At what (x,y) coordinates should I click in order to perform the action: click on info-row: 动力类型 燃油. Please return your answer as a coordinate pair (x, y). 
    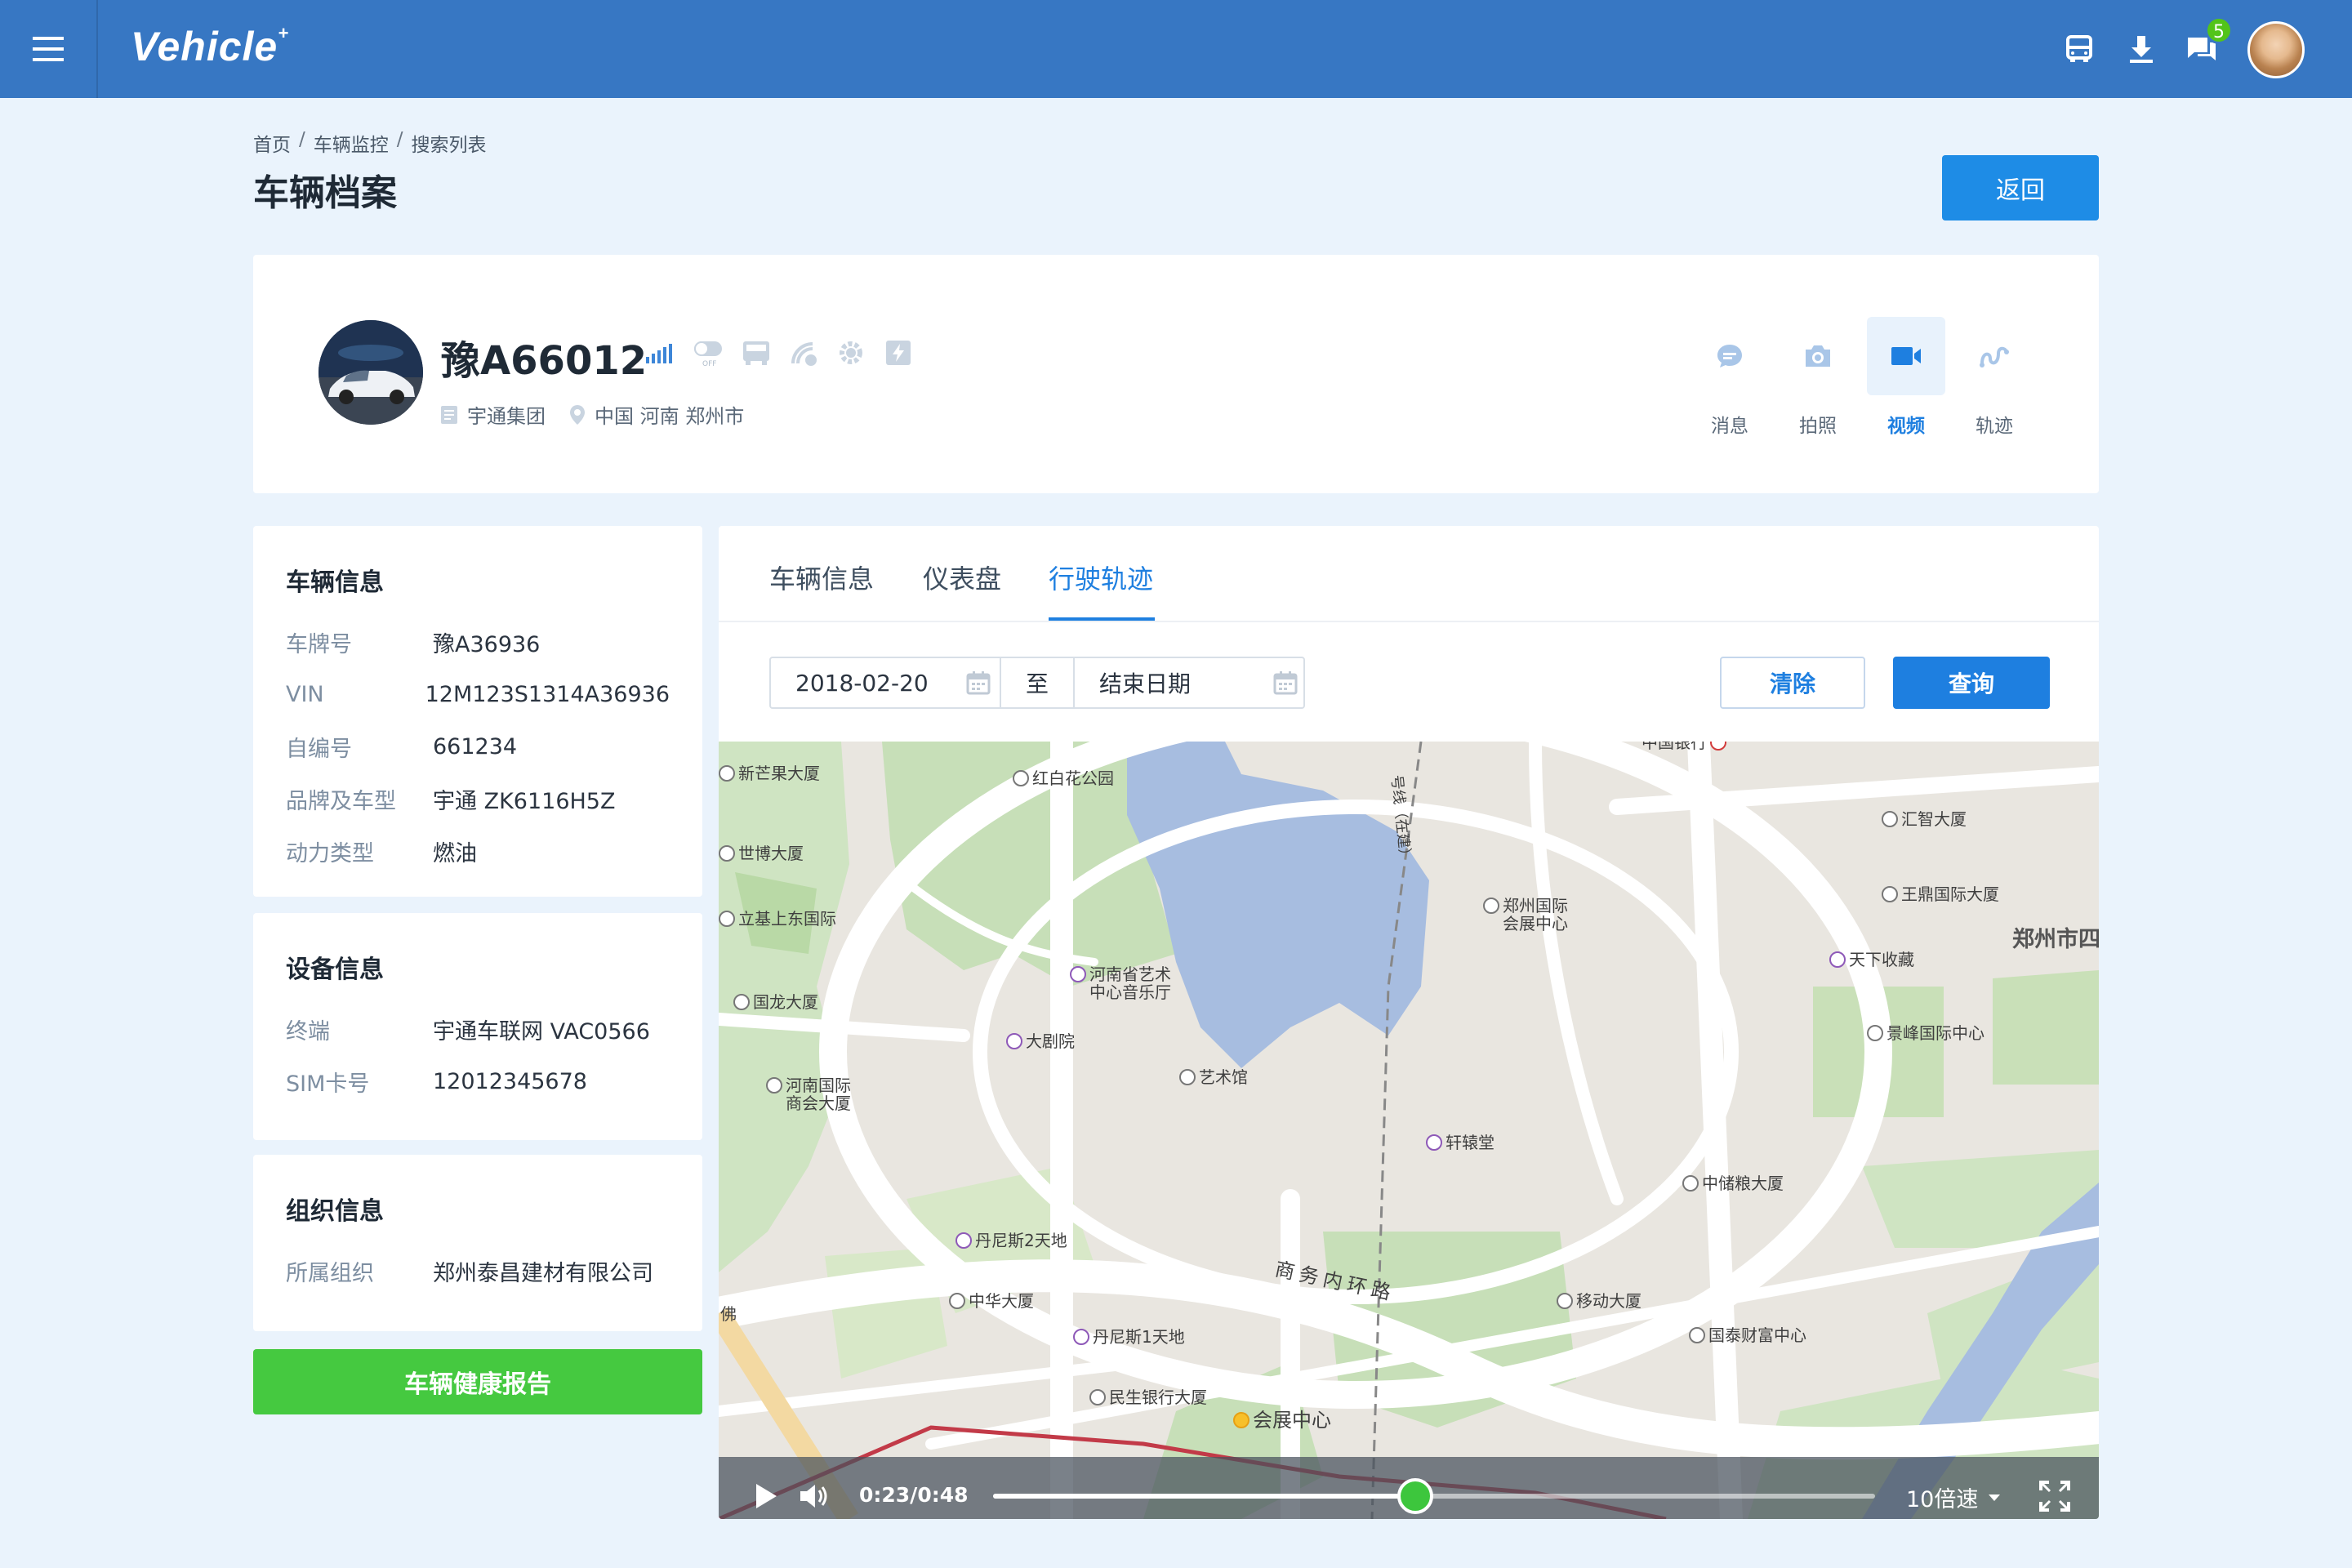
    Looking at the image, I should click on (478, 851).